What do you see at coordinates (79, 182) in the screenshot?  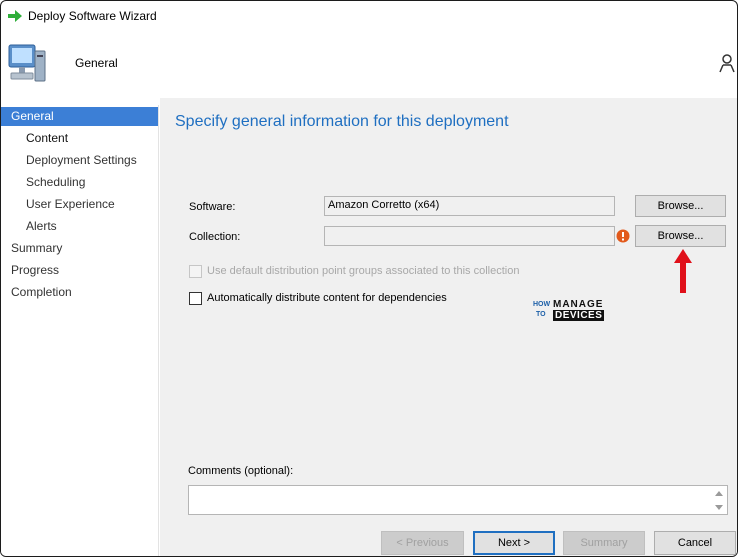 I see `sidebar-item-scheduling: Scheduling` at bounding box center [79, 182].